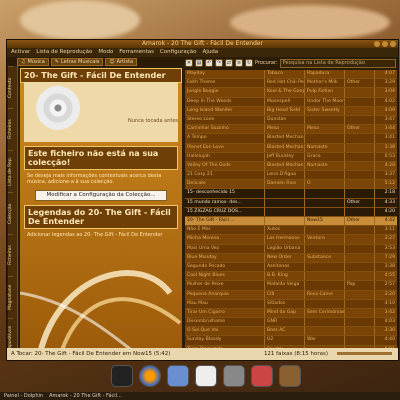  Describe the element at coordinates (229, 63) in the screenshot. I see `shuffle-icon: ⇄` at that location.